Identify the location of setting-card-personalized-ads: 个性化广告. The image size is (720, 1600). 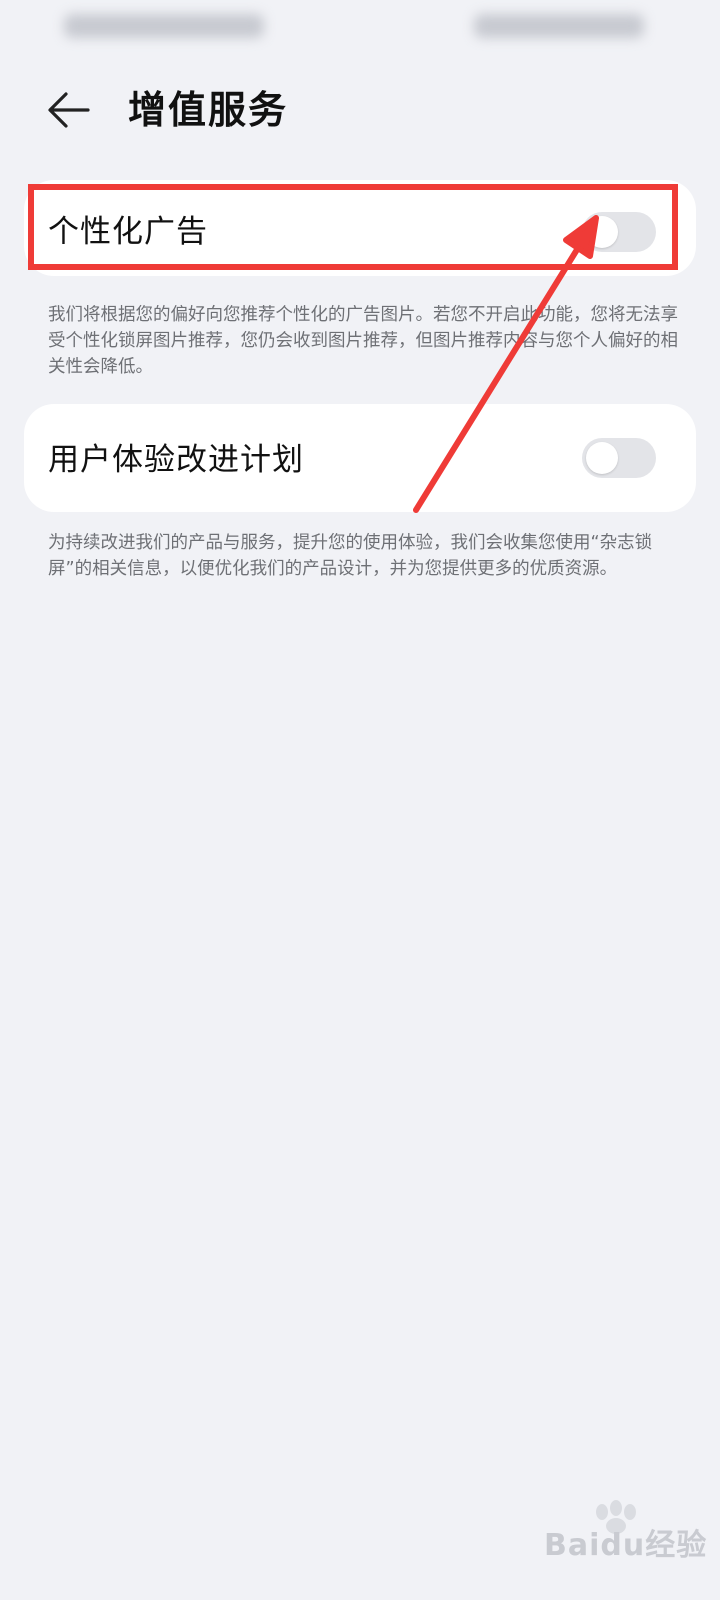
(360, 228).